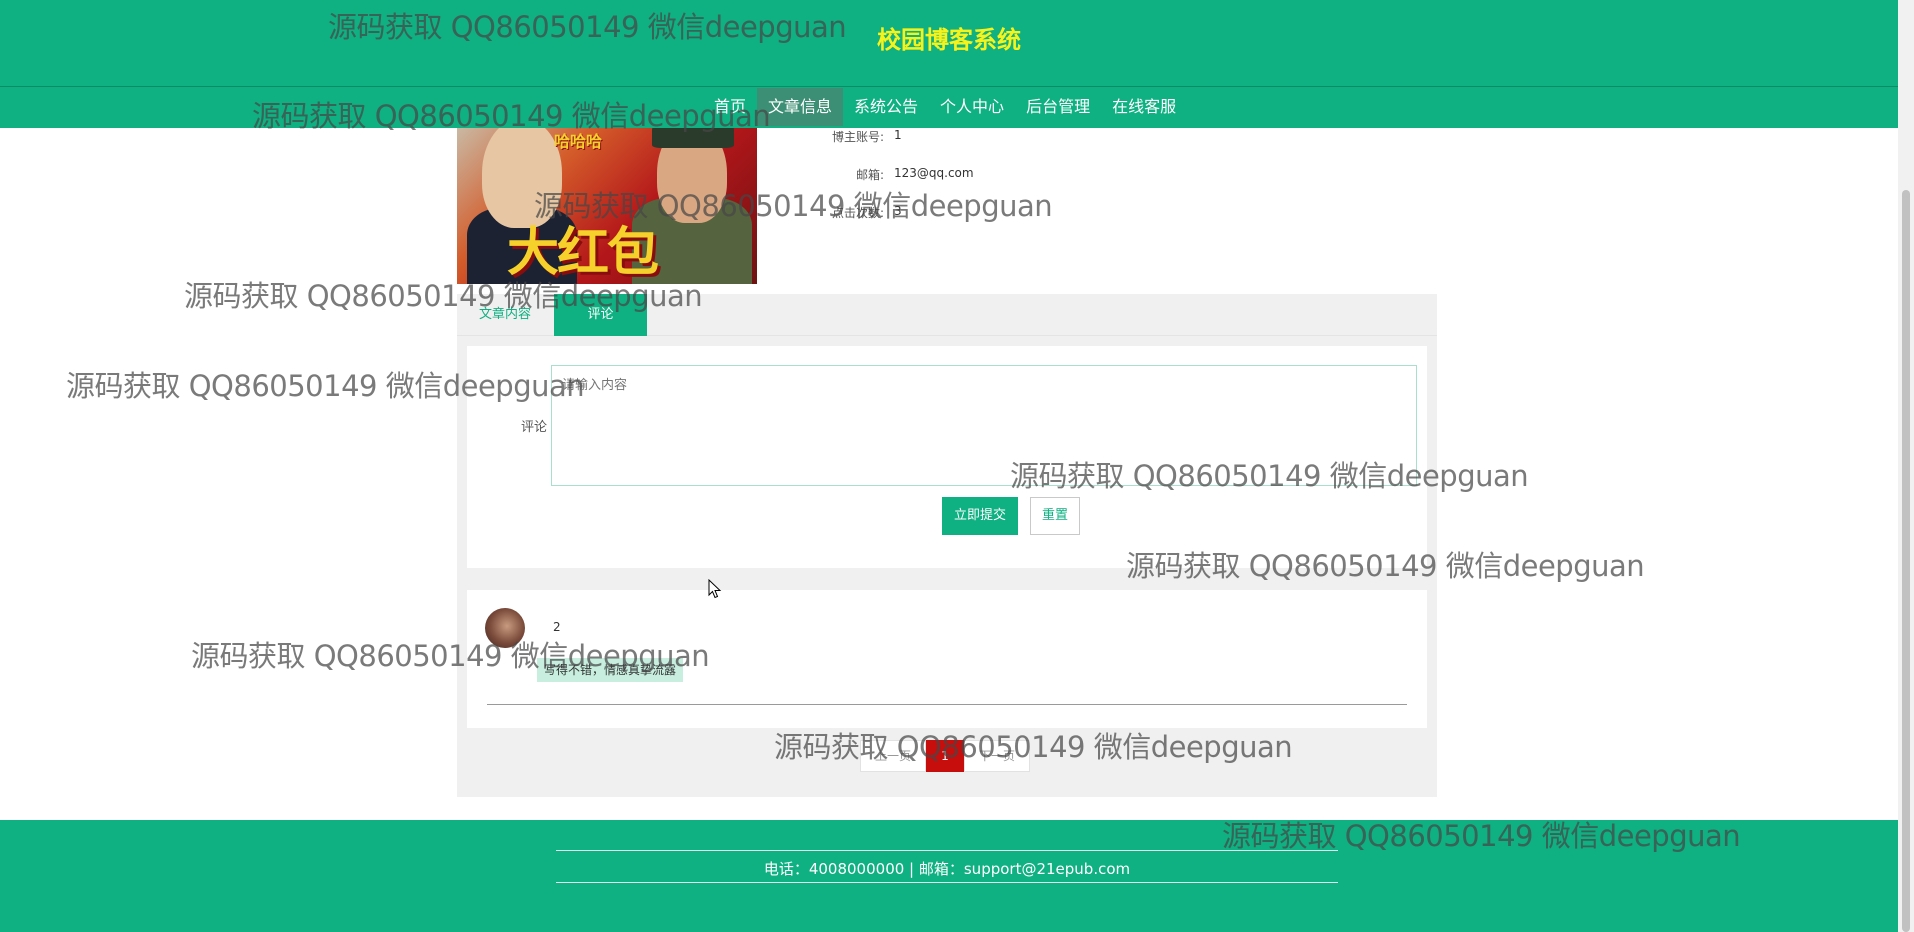 This screenshot has width=1914, height=932. I want to click on prev-page-button: 上一页, so click(893, 756).